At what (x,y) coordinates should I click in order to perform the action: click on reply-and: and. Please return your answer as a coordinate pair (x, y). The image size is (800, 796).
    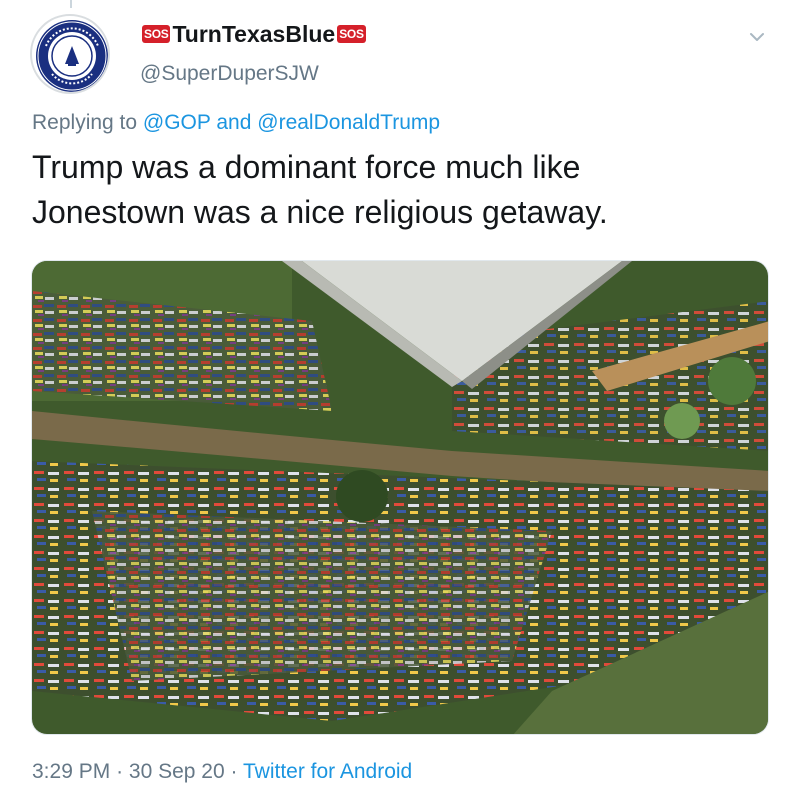
    Looking at the image, I should click on (234, 122).